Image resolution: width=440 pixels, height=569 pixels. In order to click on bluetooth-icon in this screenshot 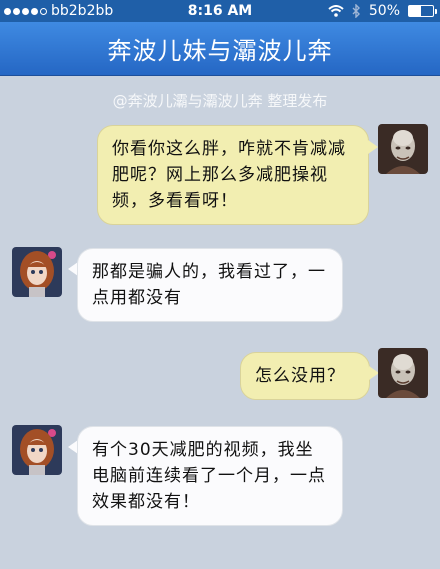, I will do `click(356, 11)`.